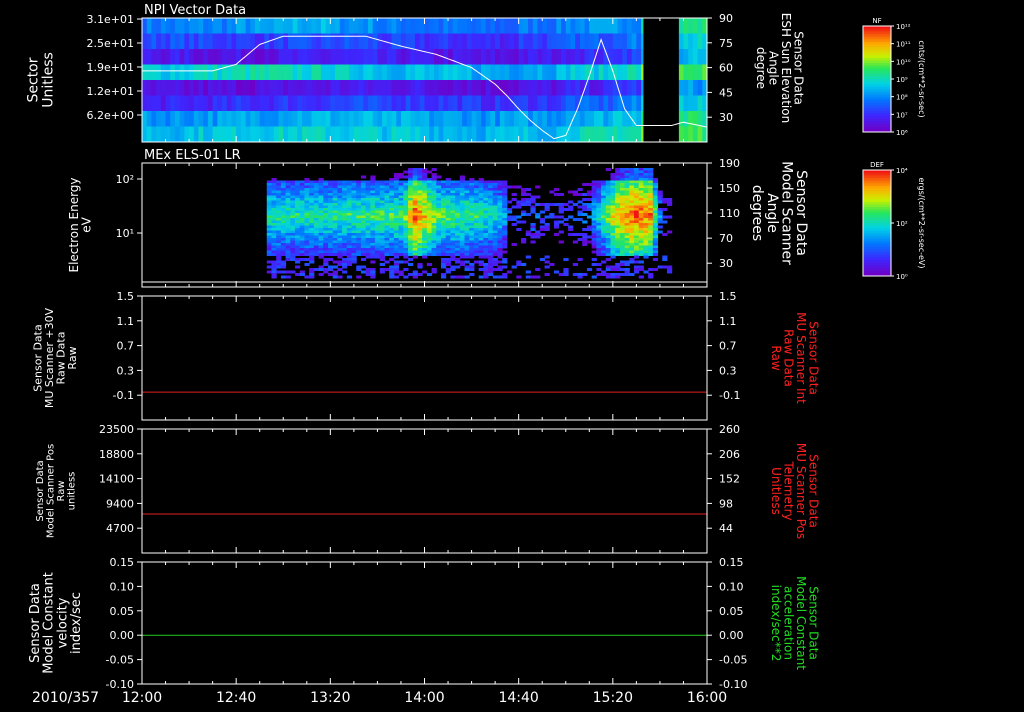 Image resolution: width=1024 pixels, height=712 pixels. Describe the element at coordinates (726, 528) in the screenshot. I see `right-tick-label: 44` at that location.